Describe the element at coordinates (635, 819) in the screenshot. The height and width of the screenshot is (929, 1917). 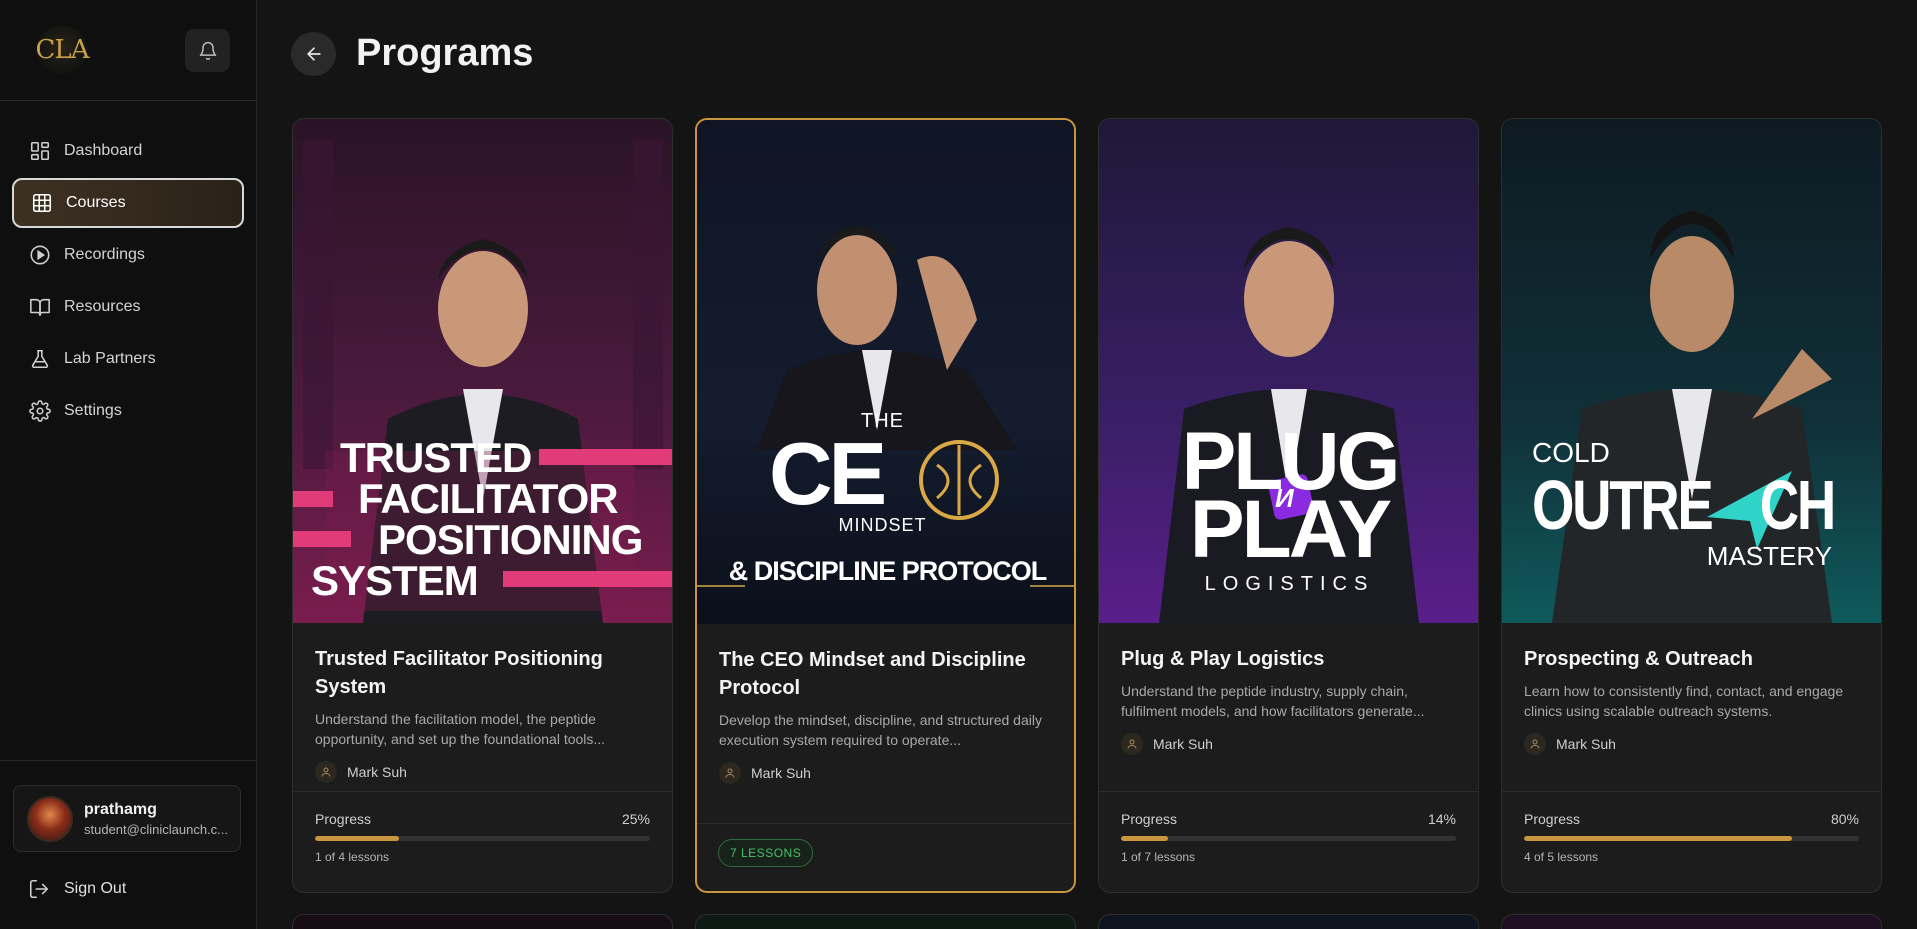
I see `progress-percent: 25%` at that location.